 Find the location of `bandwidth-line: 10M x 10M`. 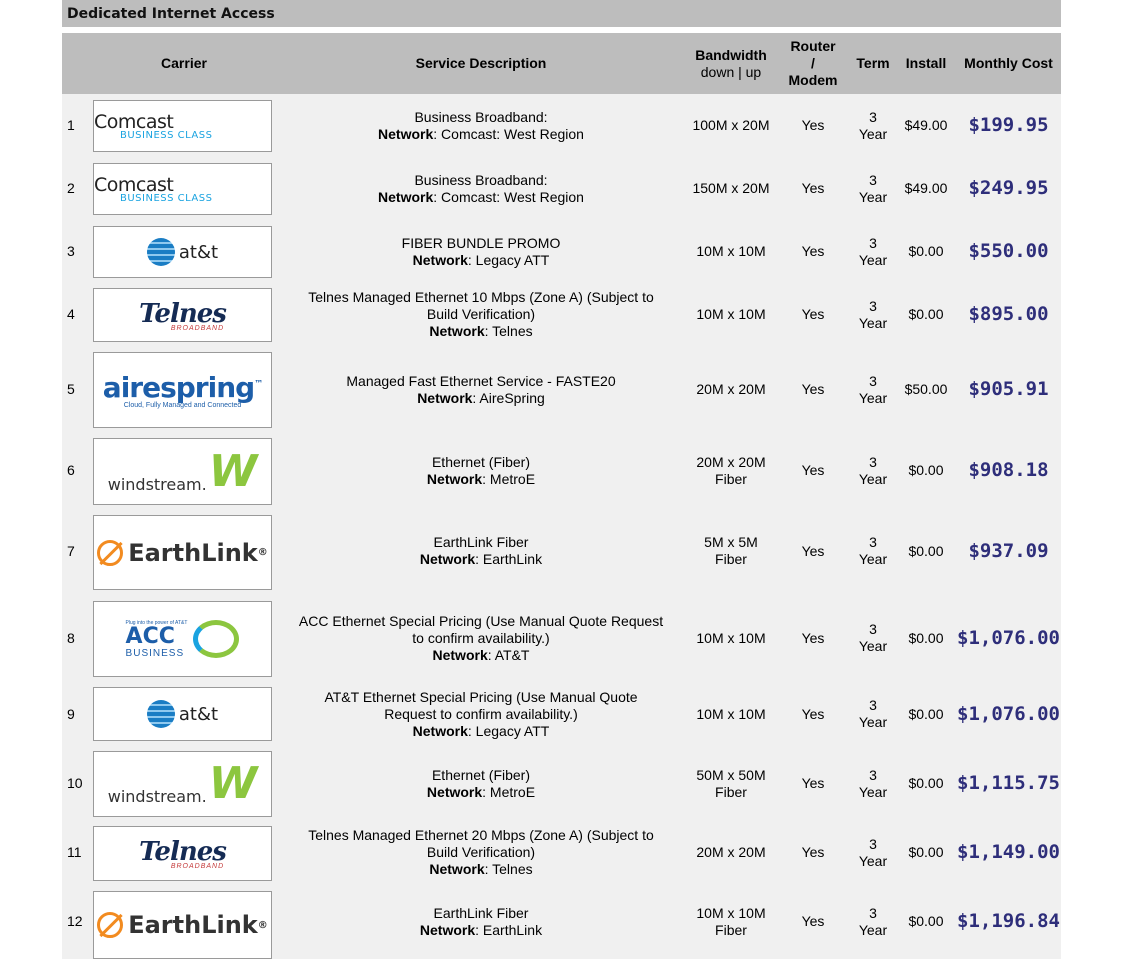

bandwidth-line: 10M x 10M is located at coordinates (731, 637).